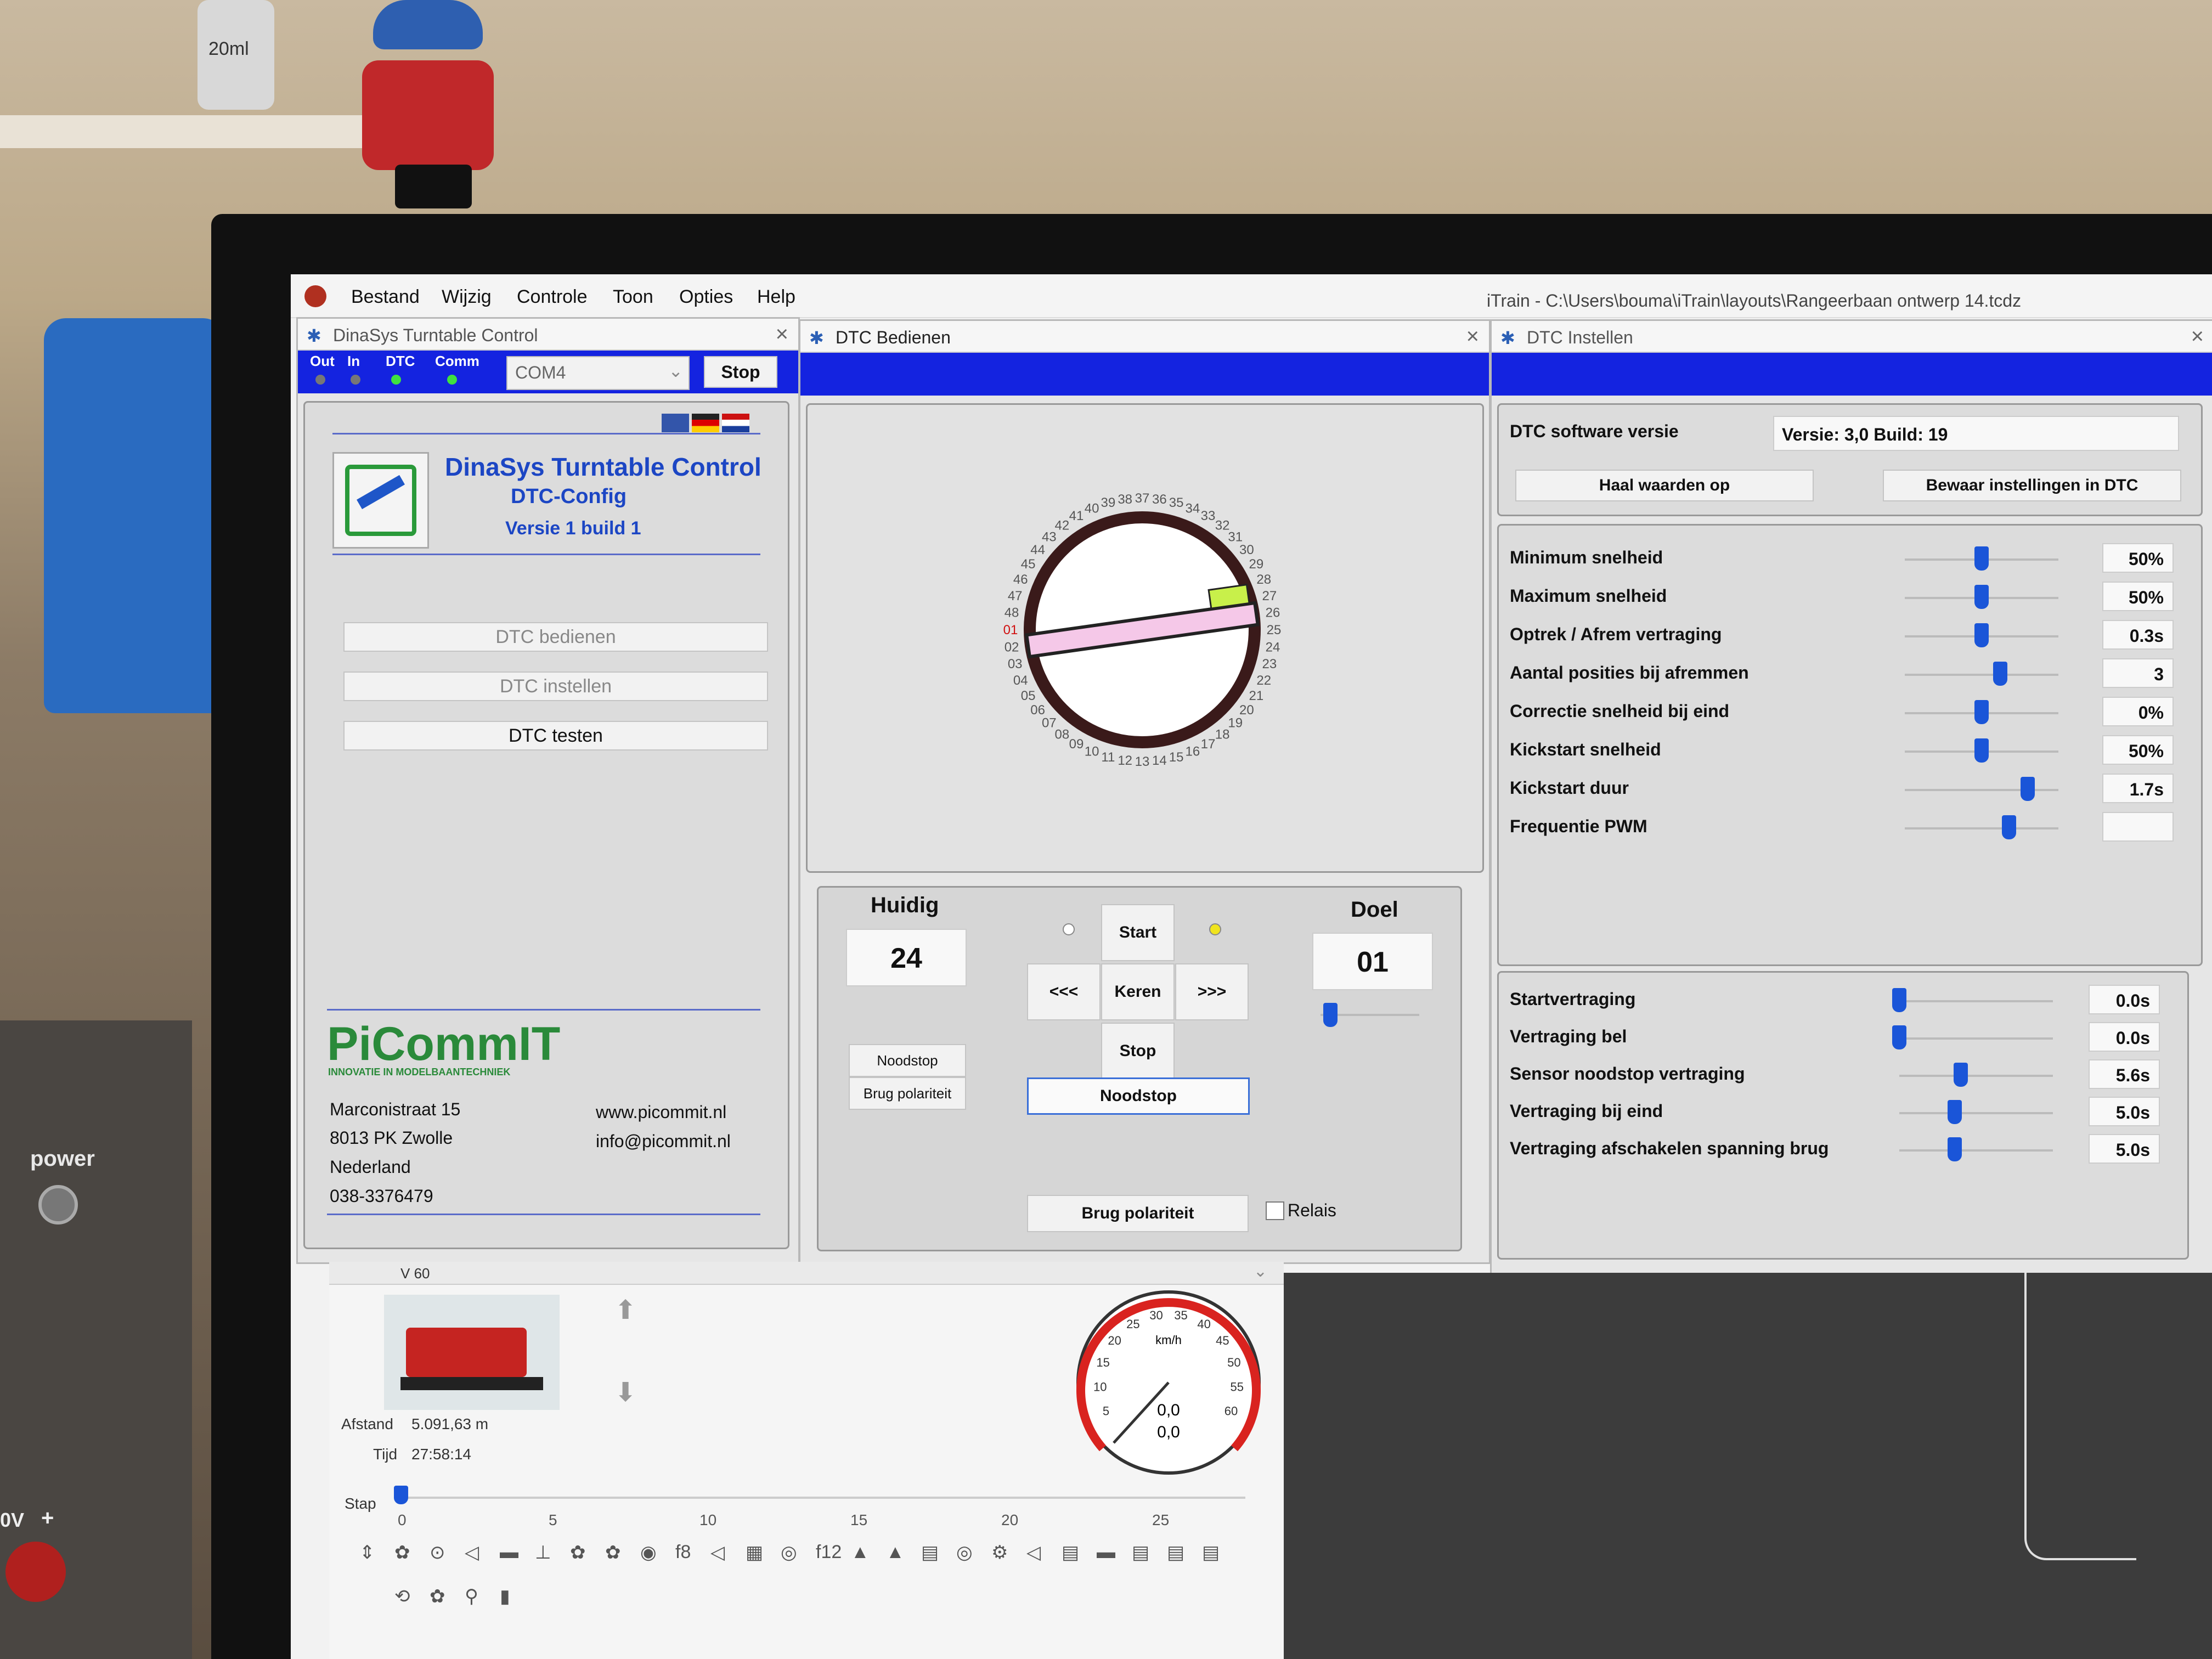 The width and height of the screenshot is (2212, 1659). Describe the element at coordinates (386, 297) in the screenshot. I see `menu-bestand: Bestand` at that location.